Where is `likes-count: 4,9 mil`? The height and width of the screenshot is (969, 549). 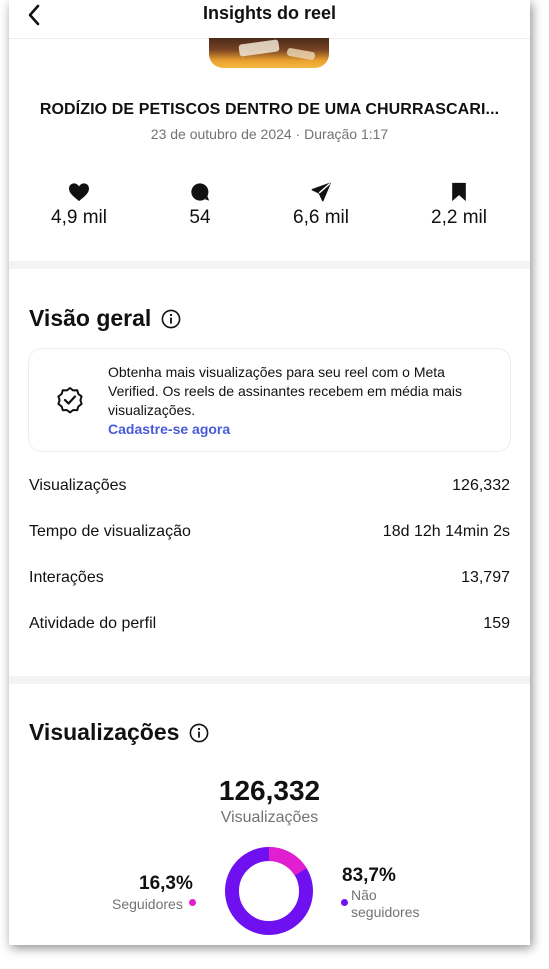 likes-count: 4,9 mil is located at coordinates (79, 217).